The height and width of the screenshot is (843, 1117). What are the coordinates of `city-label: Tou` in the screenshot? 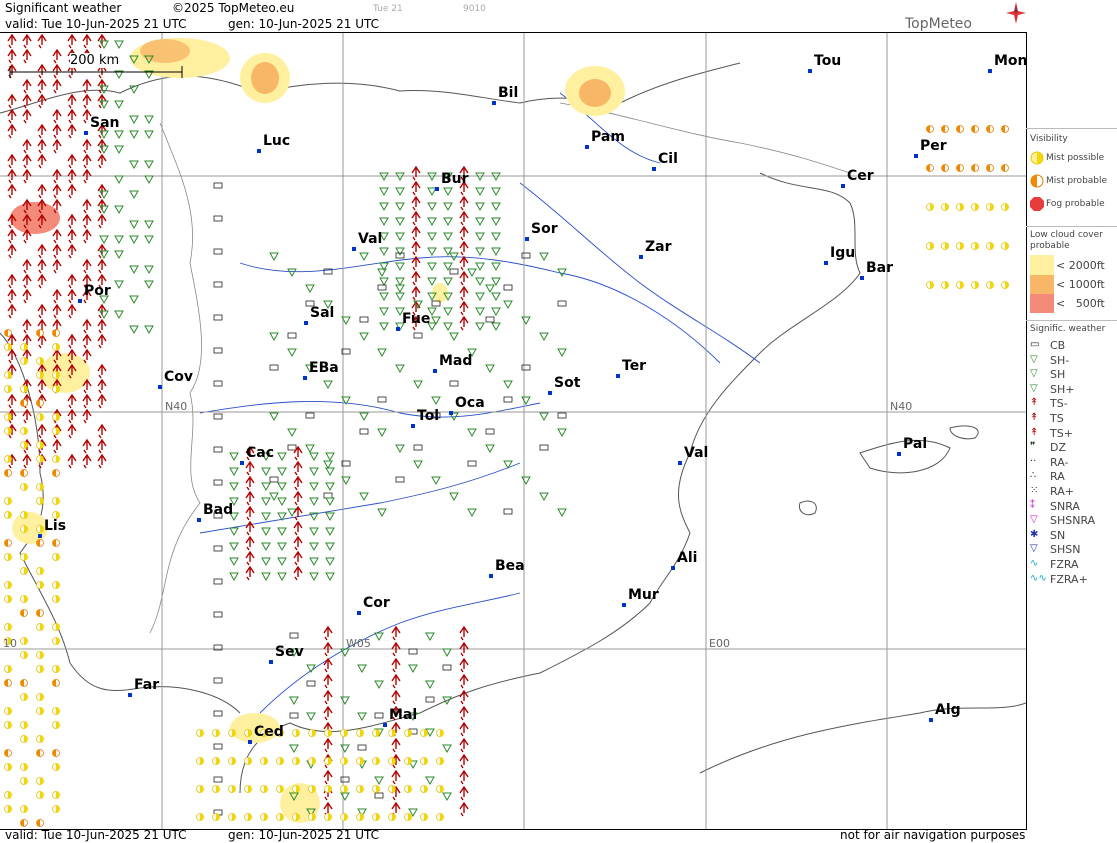 It's located at (828, 61).